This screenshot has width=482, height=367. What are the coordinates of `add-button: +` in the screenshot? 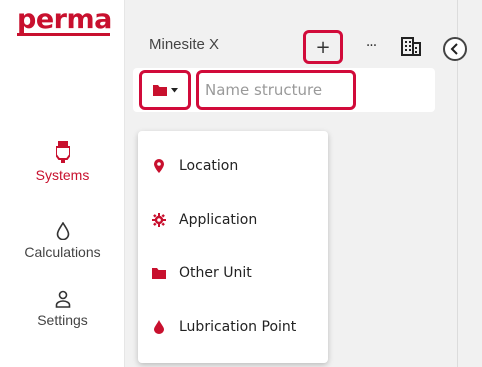 It's located at (323, 47).